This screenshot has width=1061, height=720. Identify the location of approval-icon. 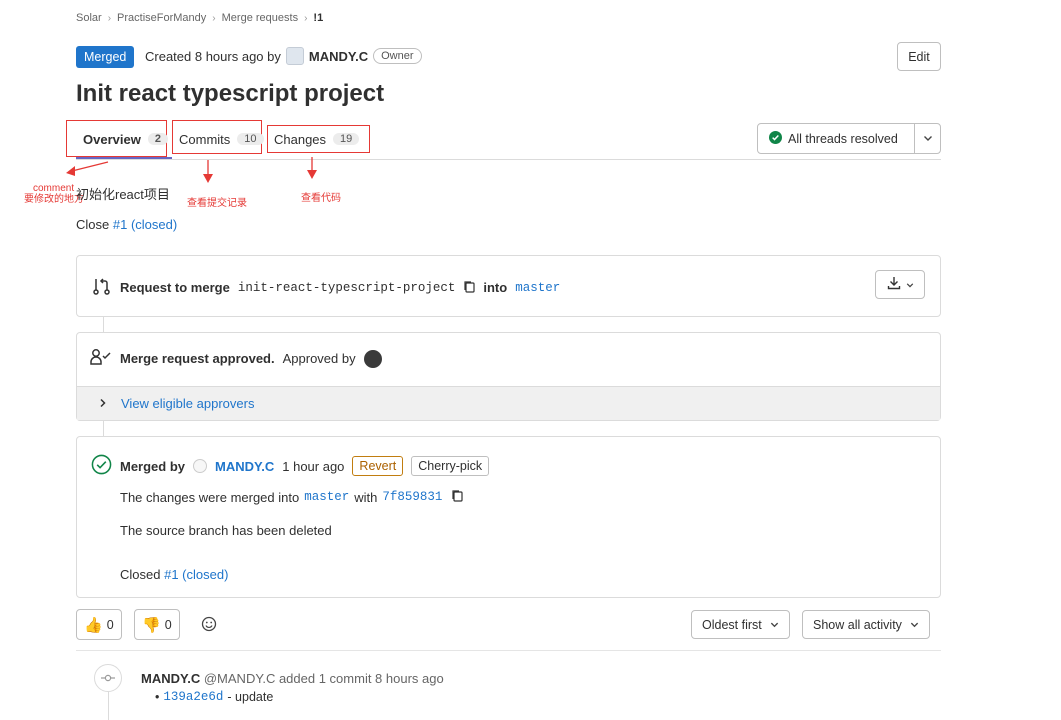
(101, 358).